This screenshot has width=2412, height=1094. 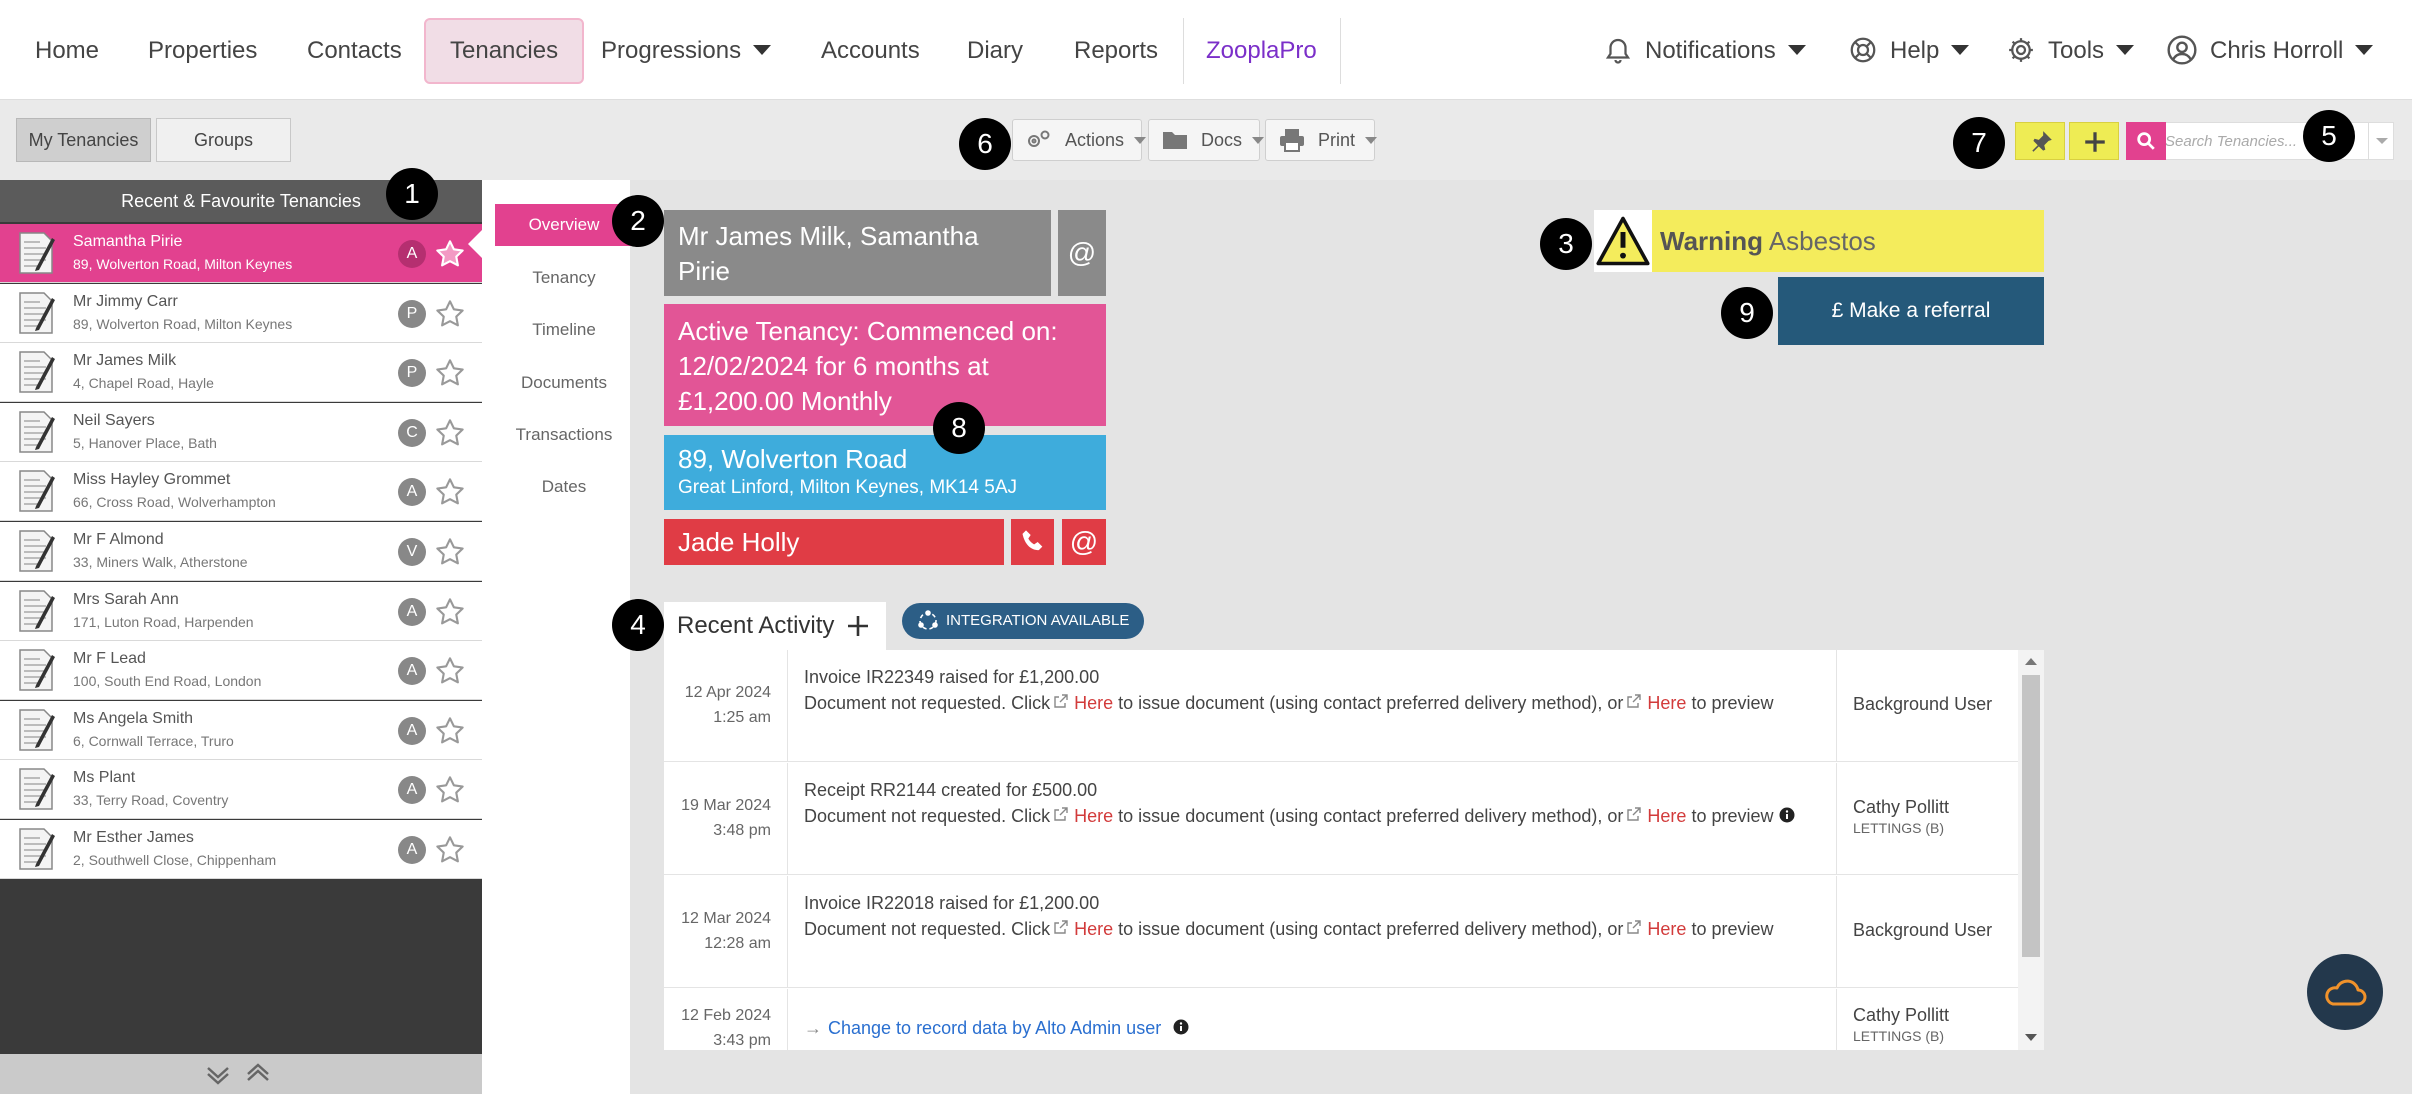 What do you see at coordinates (1183, 51) in the screenshot?
I see `nav-divider` at bounding box center [1183, 51].